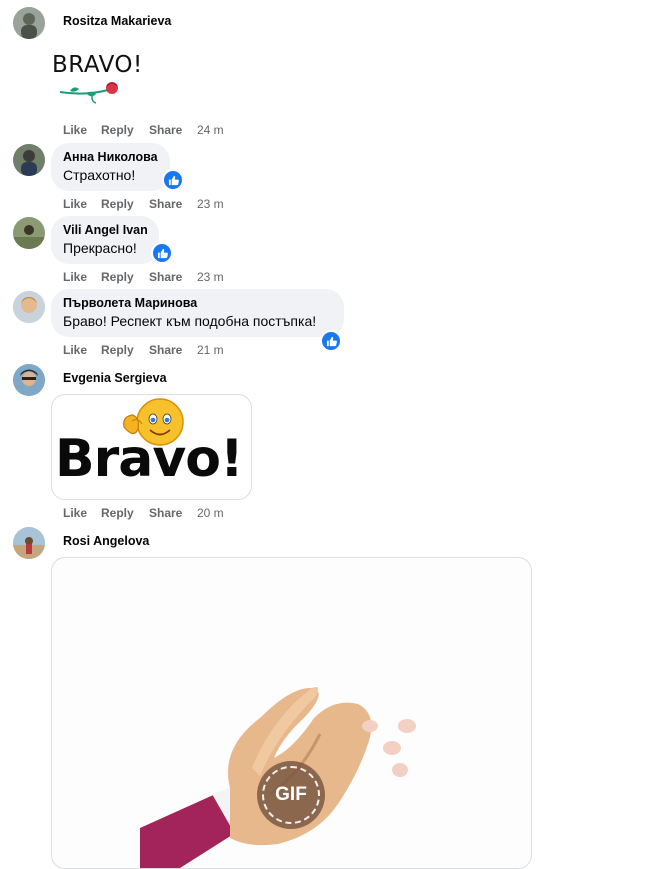 This screenshot has height=869, width=669. I want to click on gif-play-button: GIF, so click(291, 795).